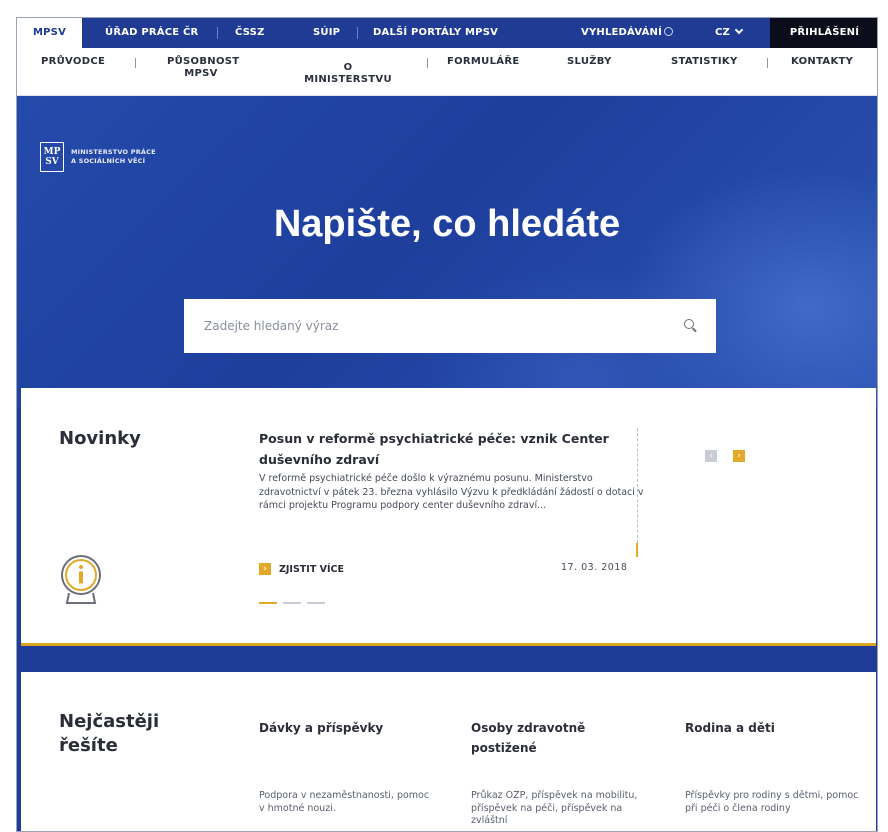  I want to click on read-more-label: ZJISTIT VÍCE, so click(311, 569).